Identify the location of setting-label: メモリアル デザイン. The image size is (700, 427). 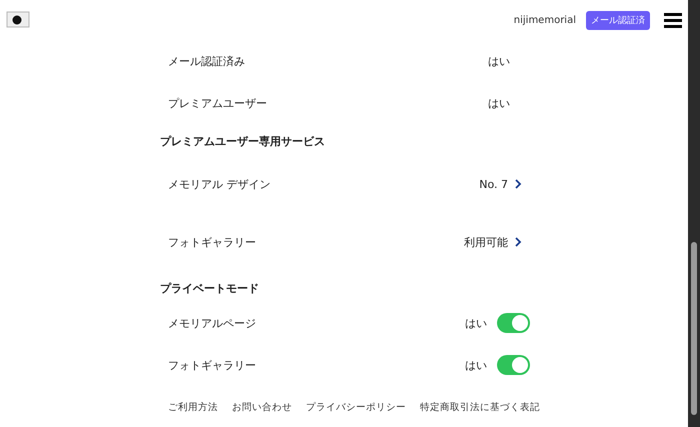
(220, 184).